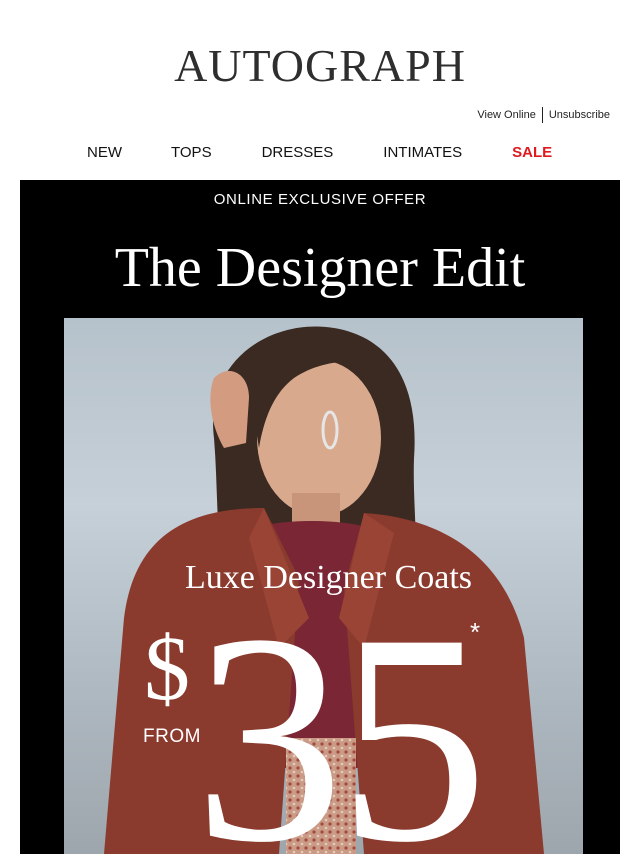 Image resolution: width=640 pixels, height=854 pixels. I want to click on price-asterisk: *, so click(475, 632).